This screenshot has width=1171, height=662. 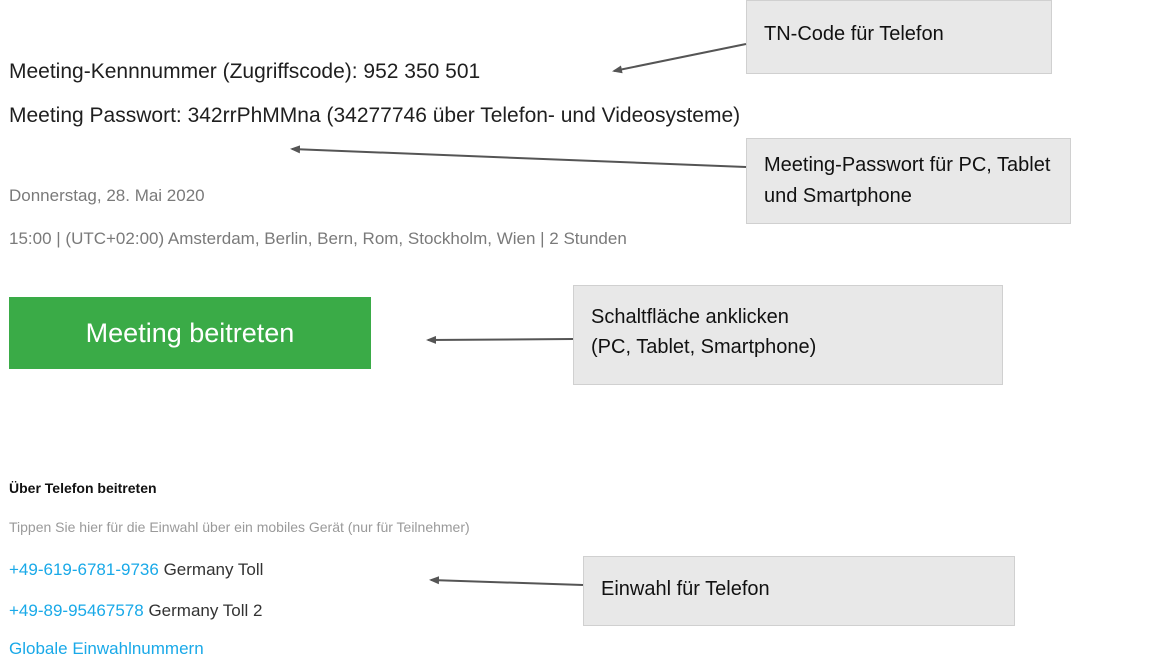 I want to click on global-dial-in-numbers-link: Globale Einwahlnummern, so click(x=106, y=649).